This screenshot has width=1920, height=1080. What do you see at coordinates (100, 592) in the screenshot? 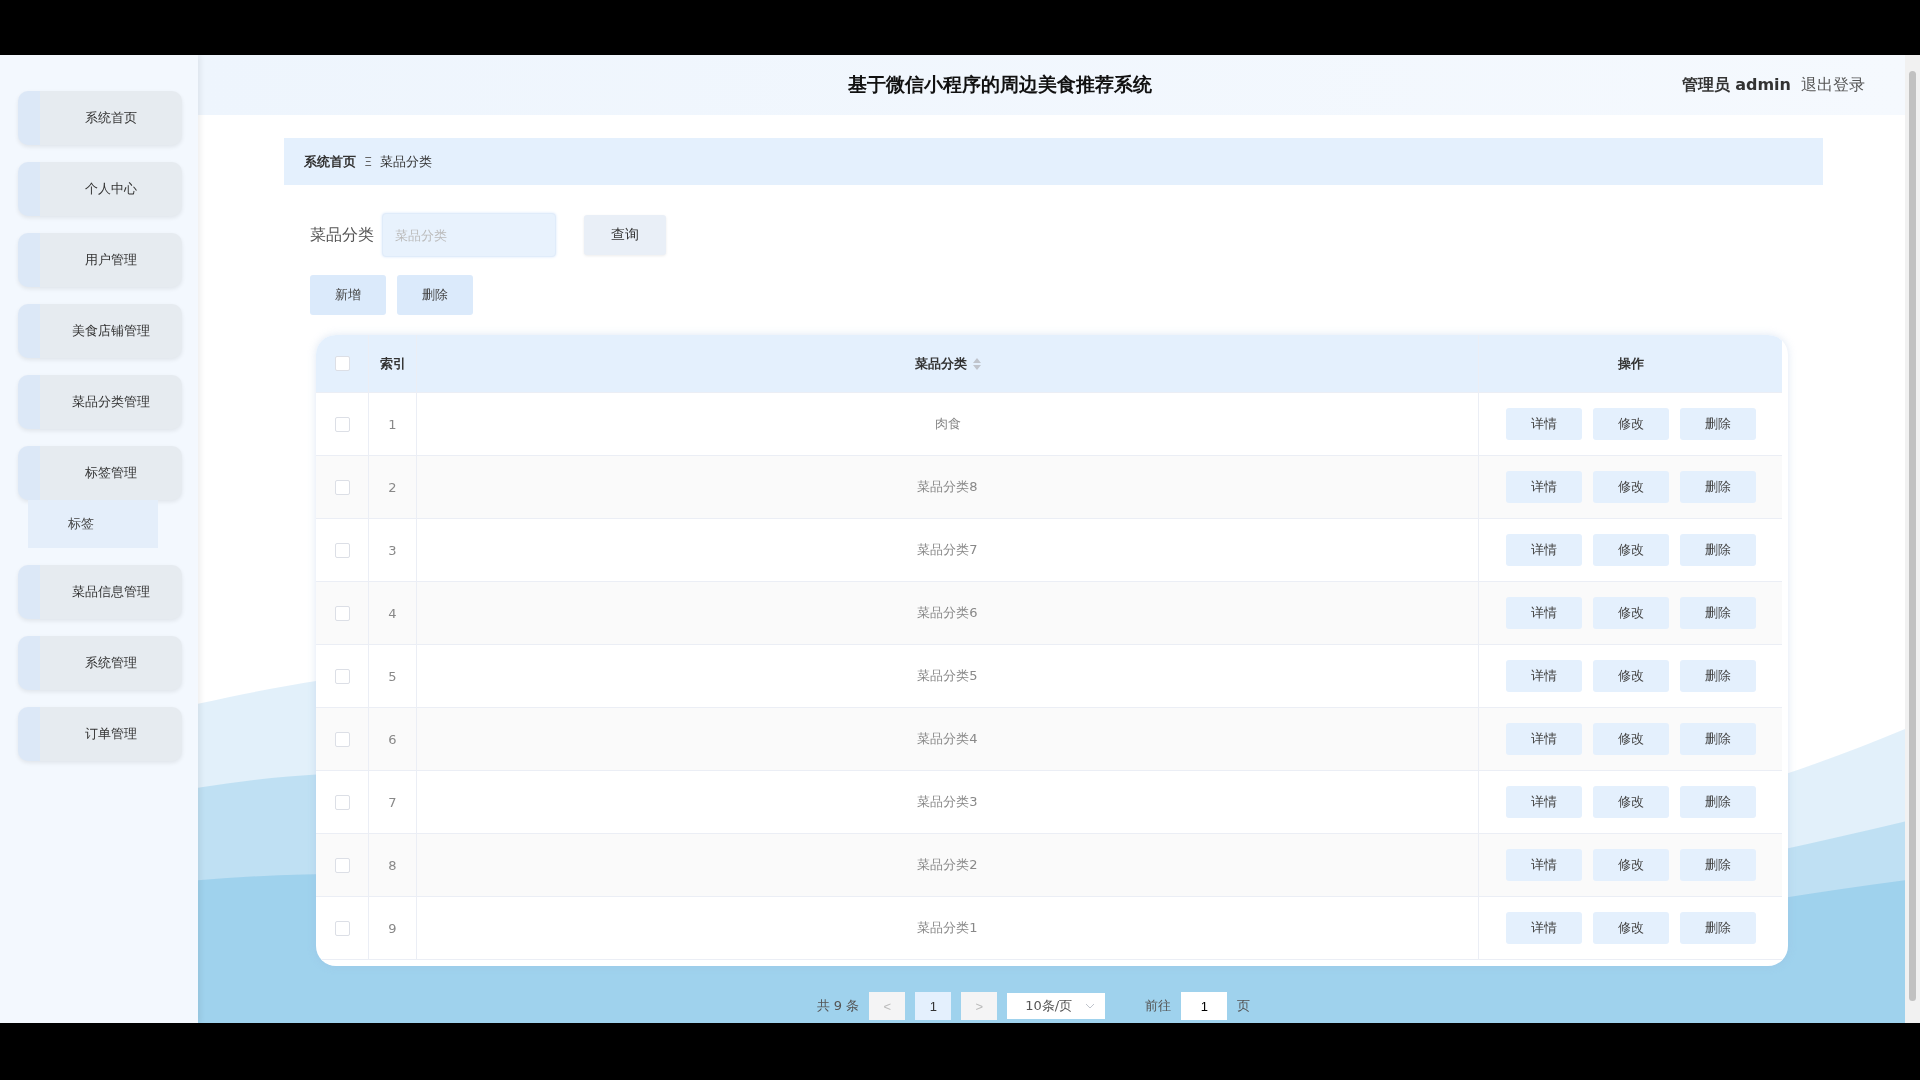
I see `sidebar-item: 菜品信息管理` at bounding box center [100, 592].